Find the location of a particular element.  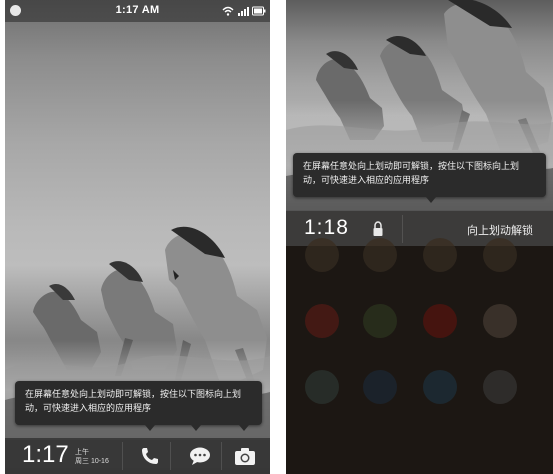

camera-icon is located at coordinates (245, 456).